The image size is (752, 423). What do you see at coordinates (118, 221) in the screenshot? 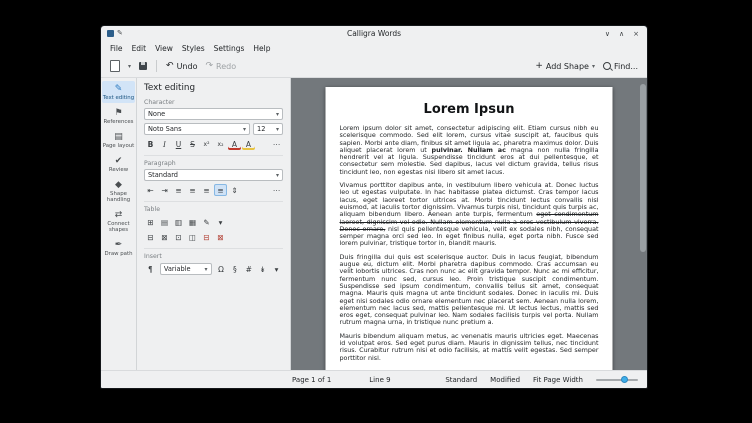
I see `dock-tab-connect-shapes: ⇄ Connect shapes` at bounding box center [118, 221].